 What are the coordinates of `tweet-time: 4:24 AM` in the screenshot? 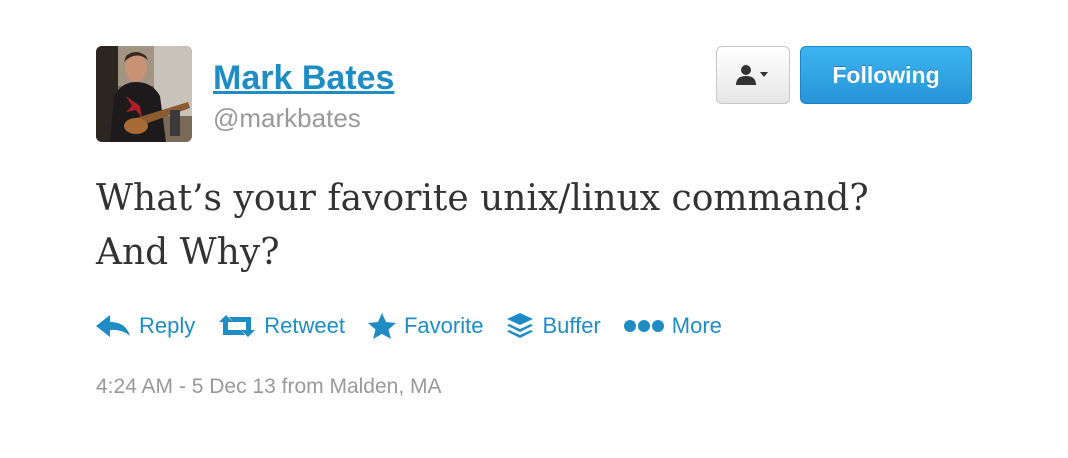 It's located at (135, 386).